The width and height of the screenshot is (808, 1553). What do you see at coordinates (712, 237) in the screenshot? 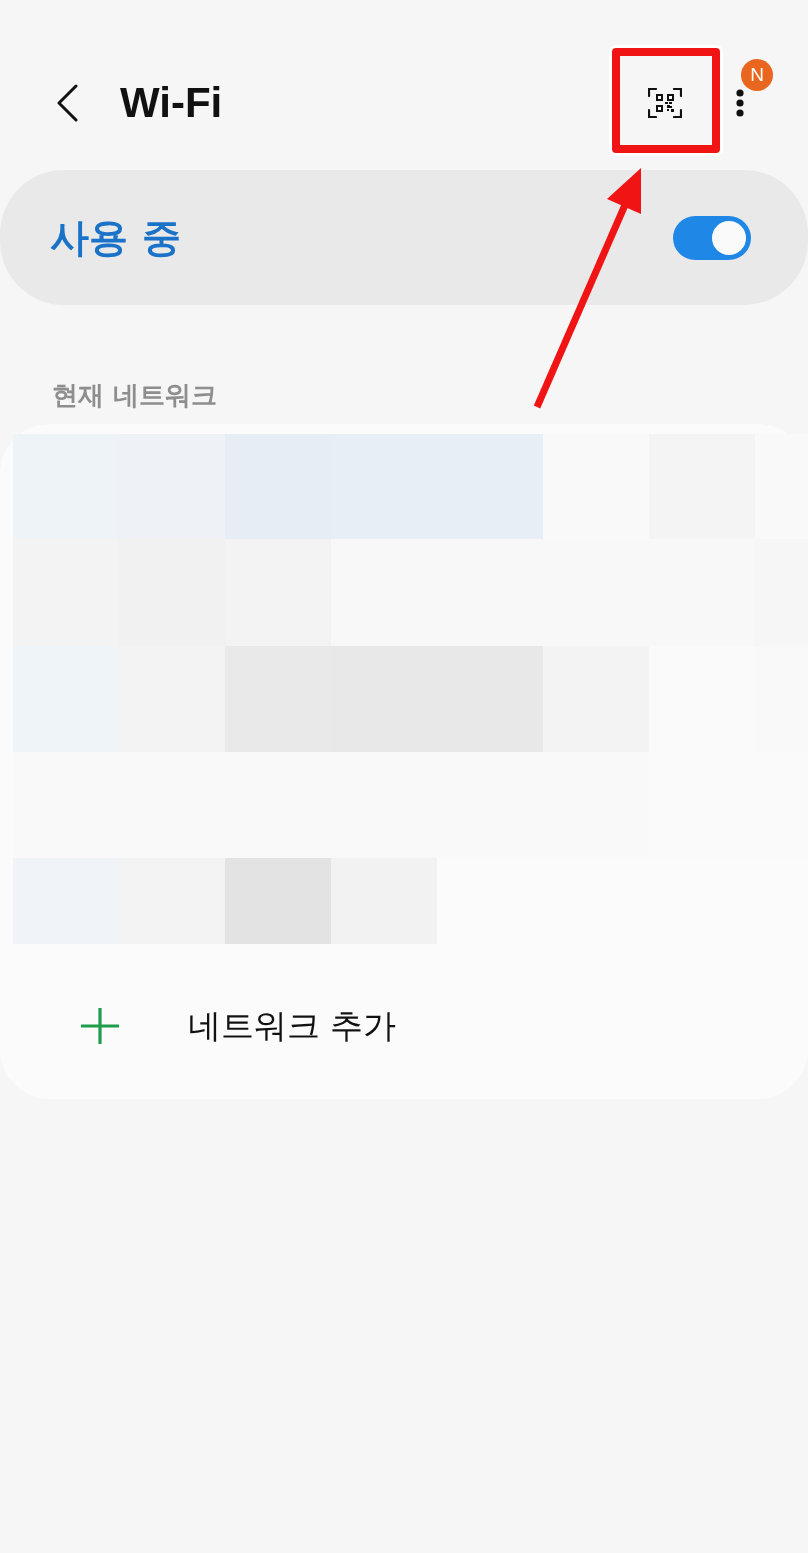
I see `toggle-switch` at bounding box center [712, 237].